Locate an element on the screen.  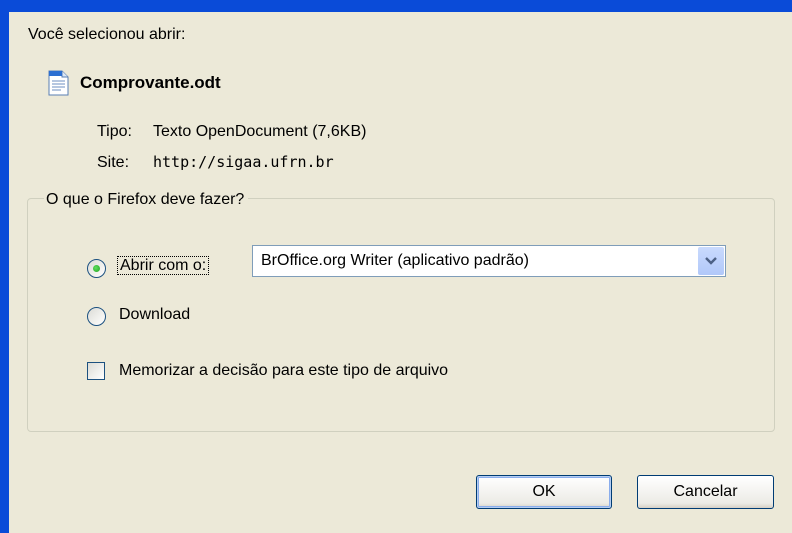
download-radio is located at coordinates (96, 316).